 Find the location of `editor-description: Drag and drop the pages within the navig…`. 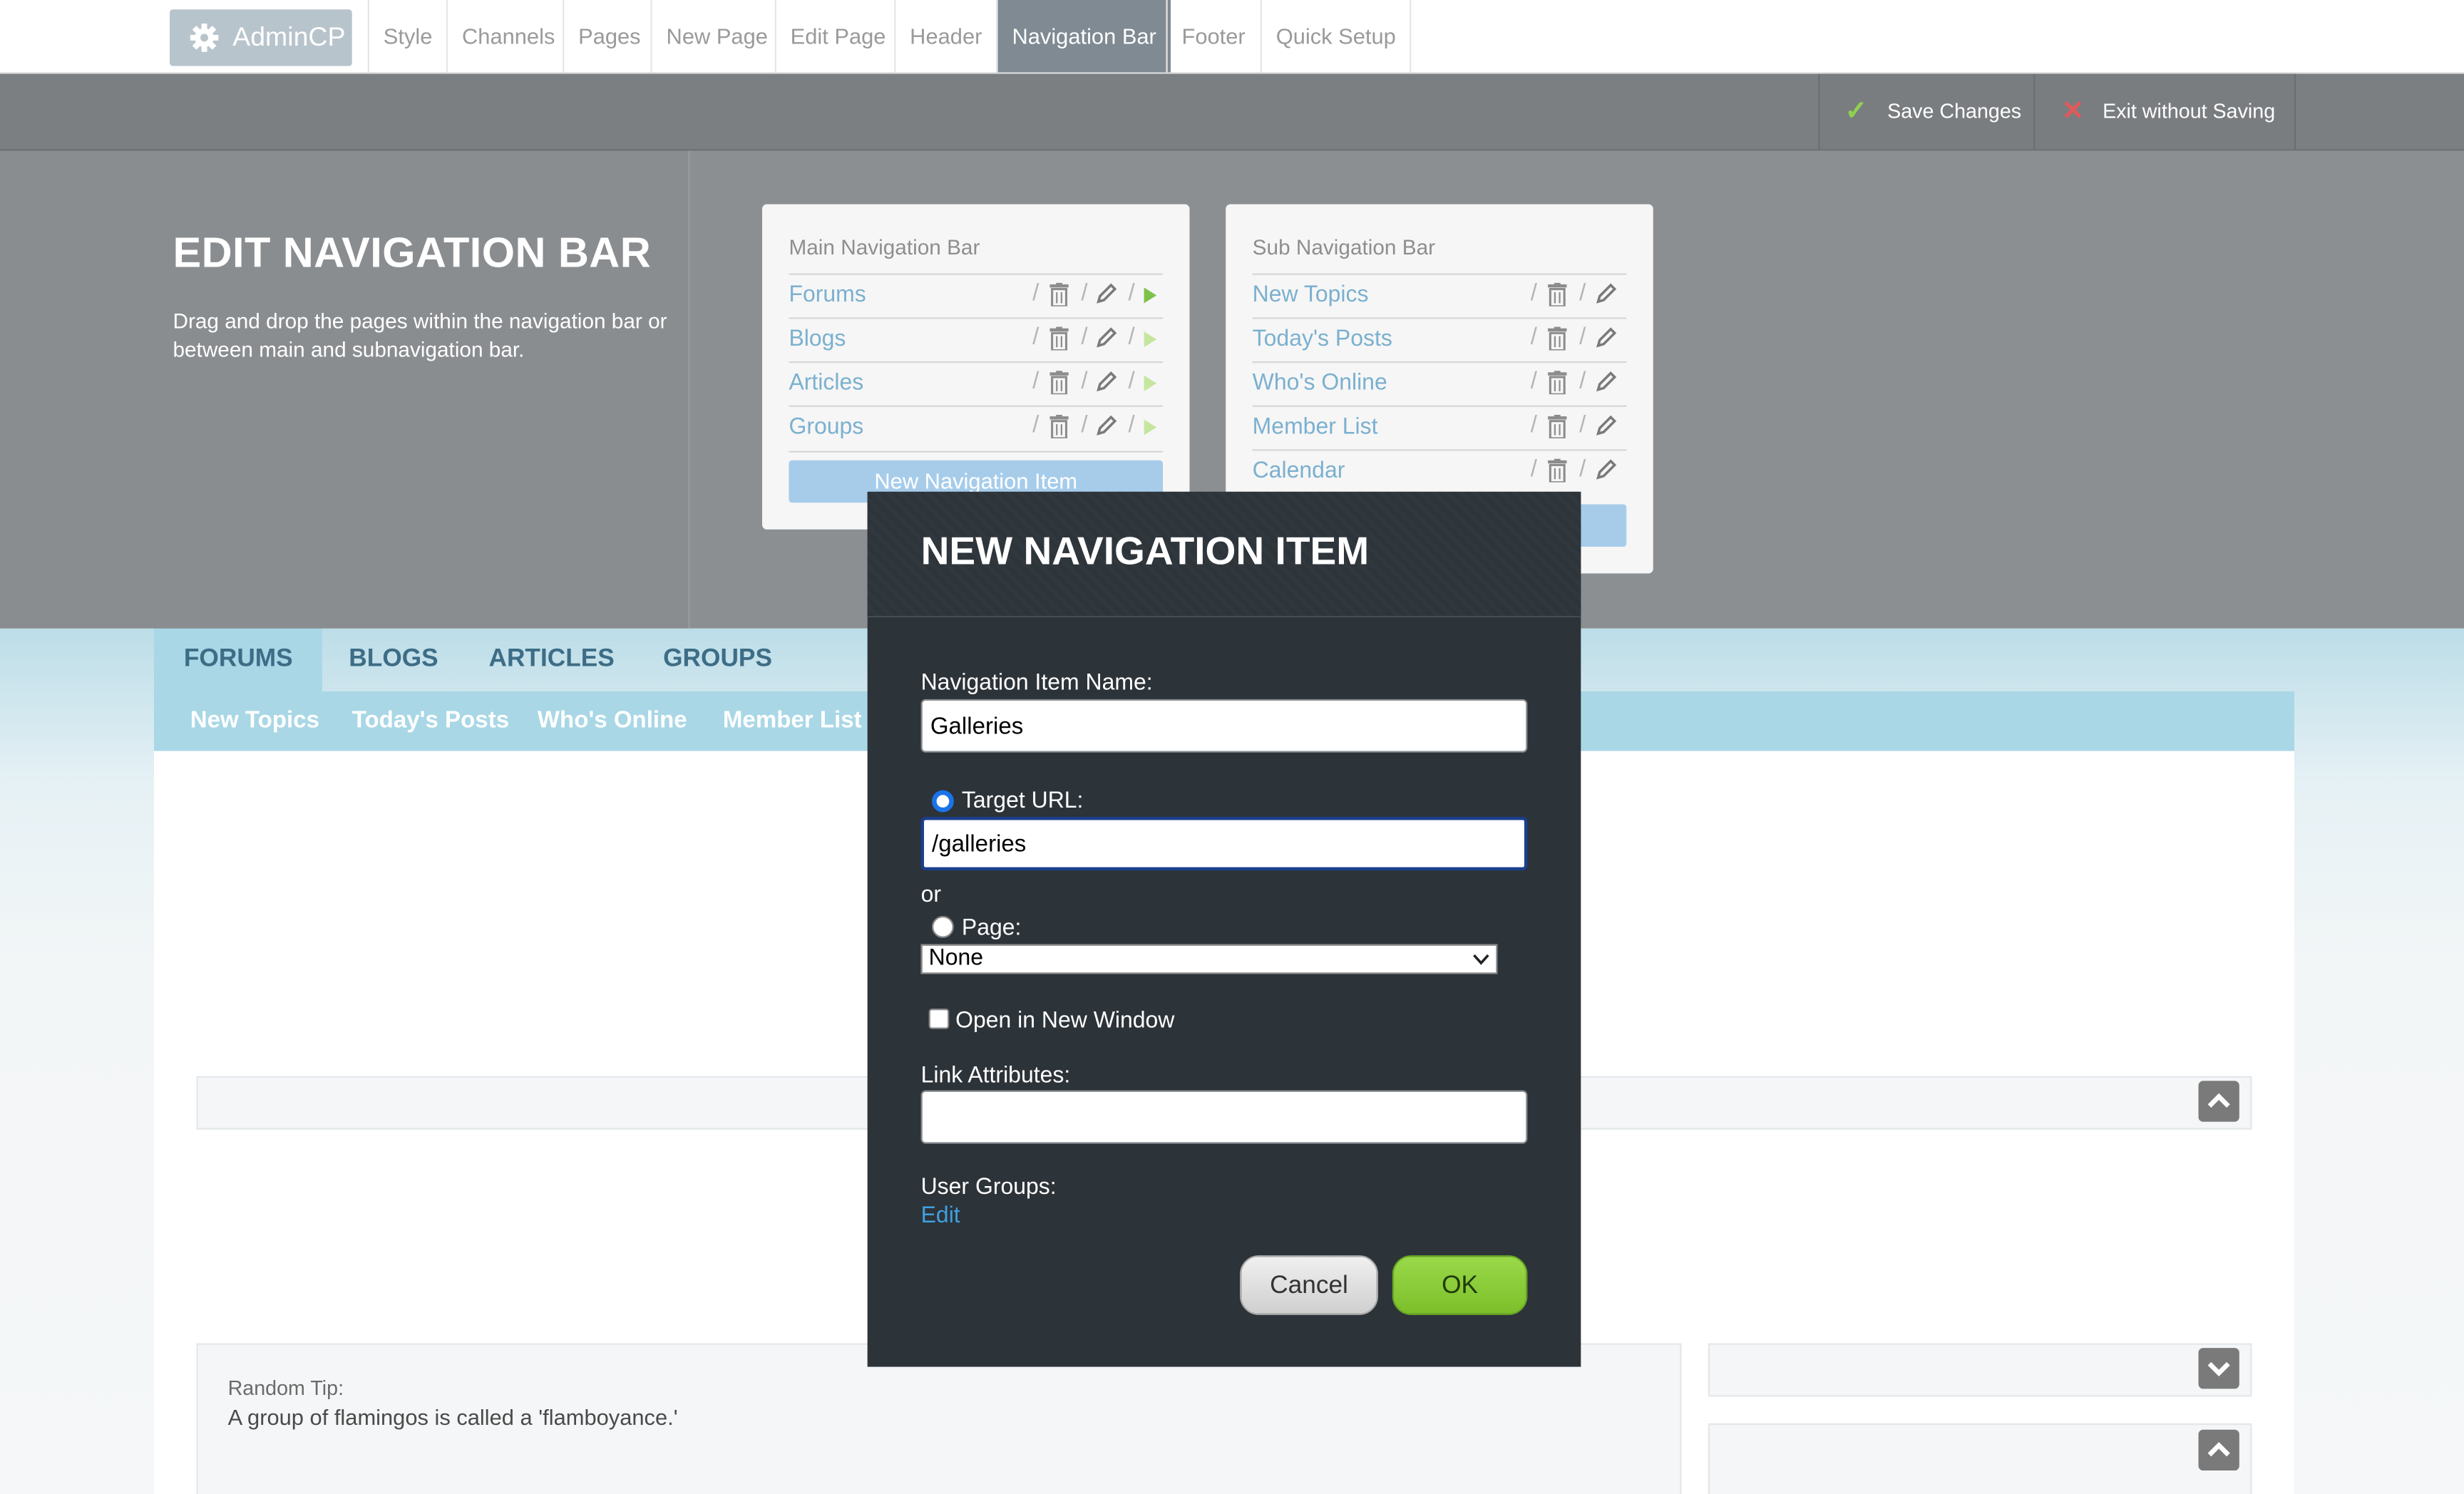

editor-description: Drag and drop the pages within the navig… is located at coordinates (420, 335).